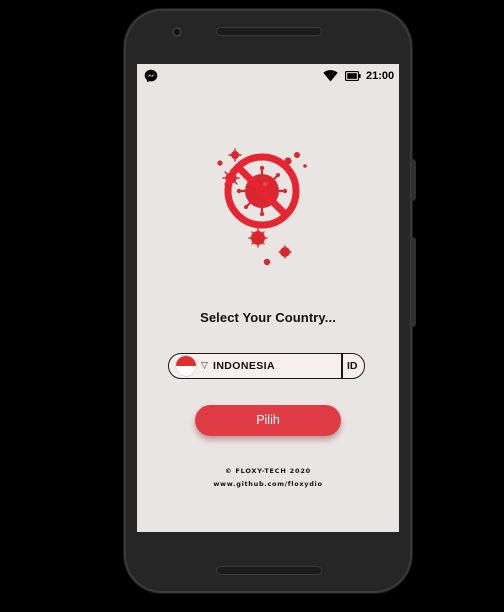  Describe the element at coordinates (268, 471) in the screenshot. I see `footer-copyright: © FLOXY-TECH 2020` at that location.